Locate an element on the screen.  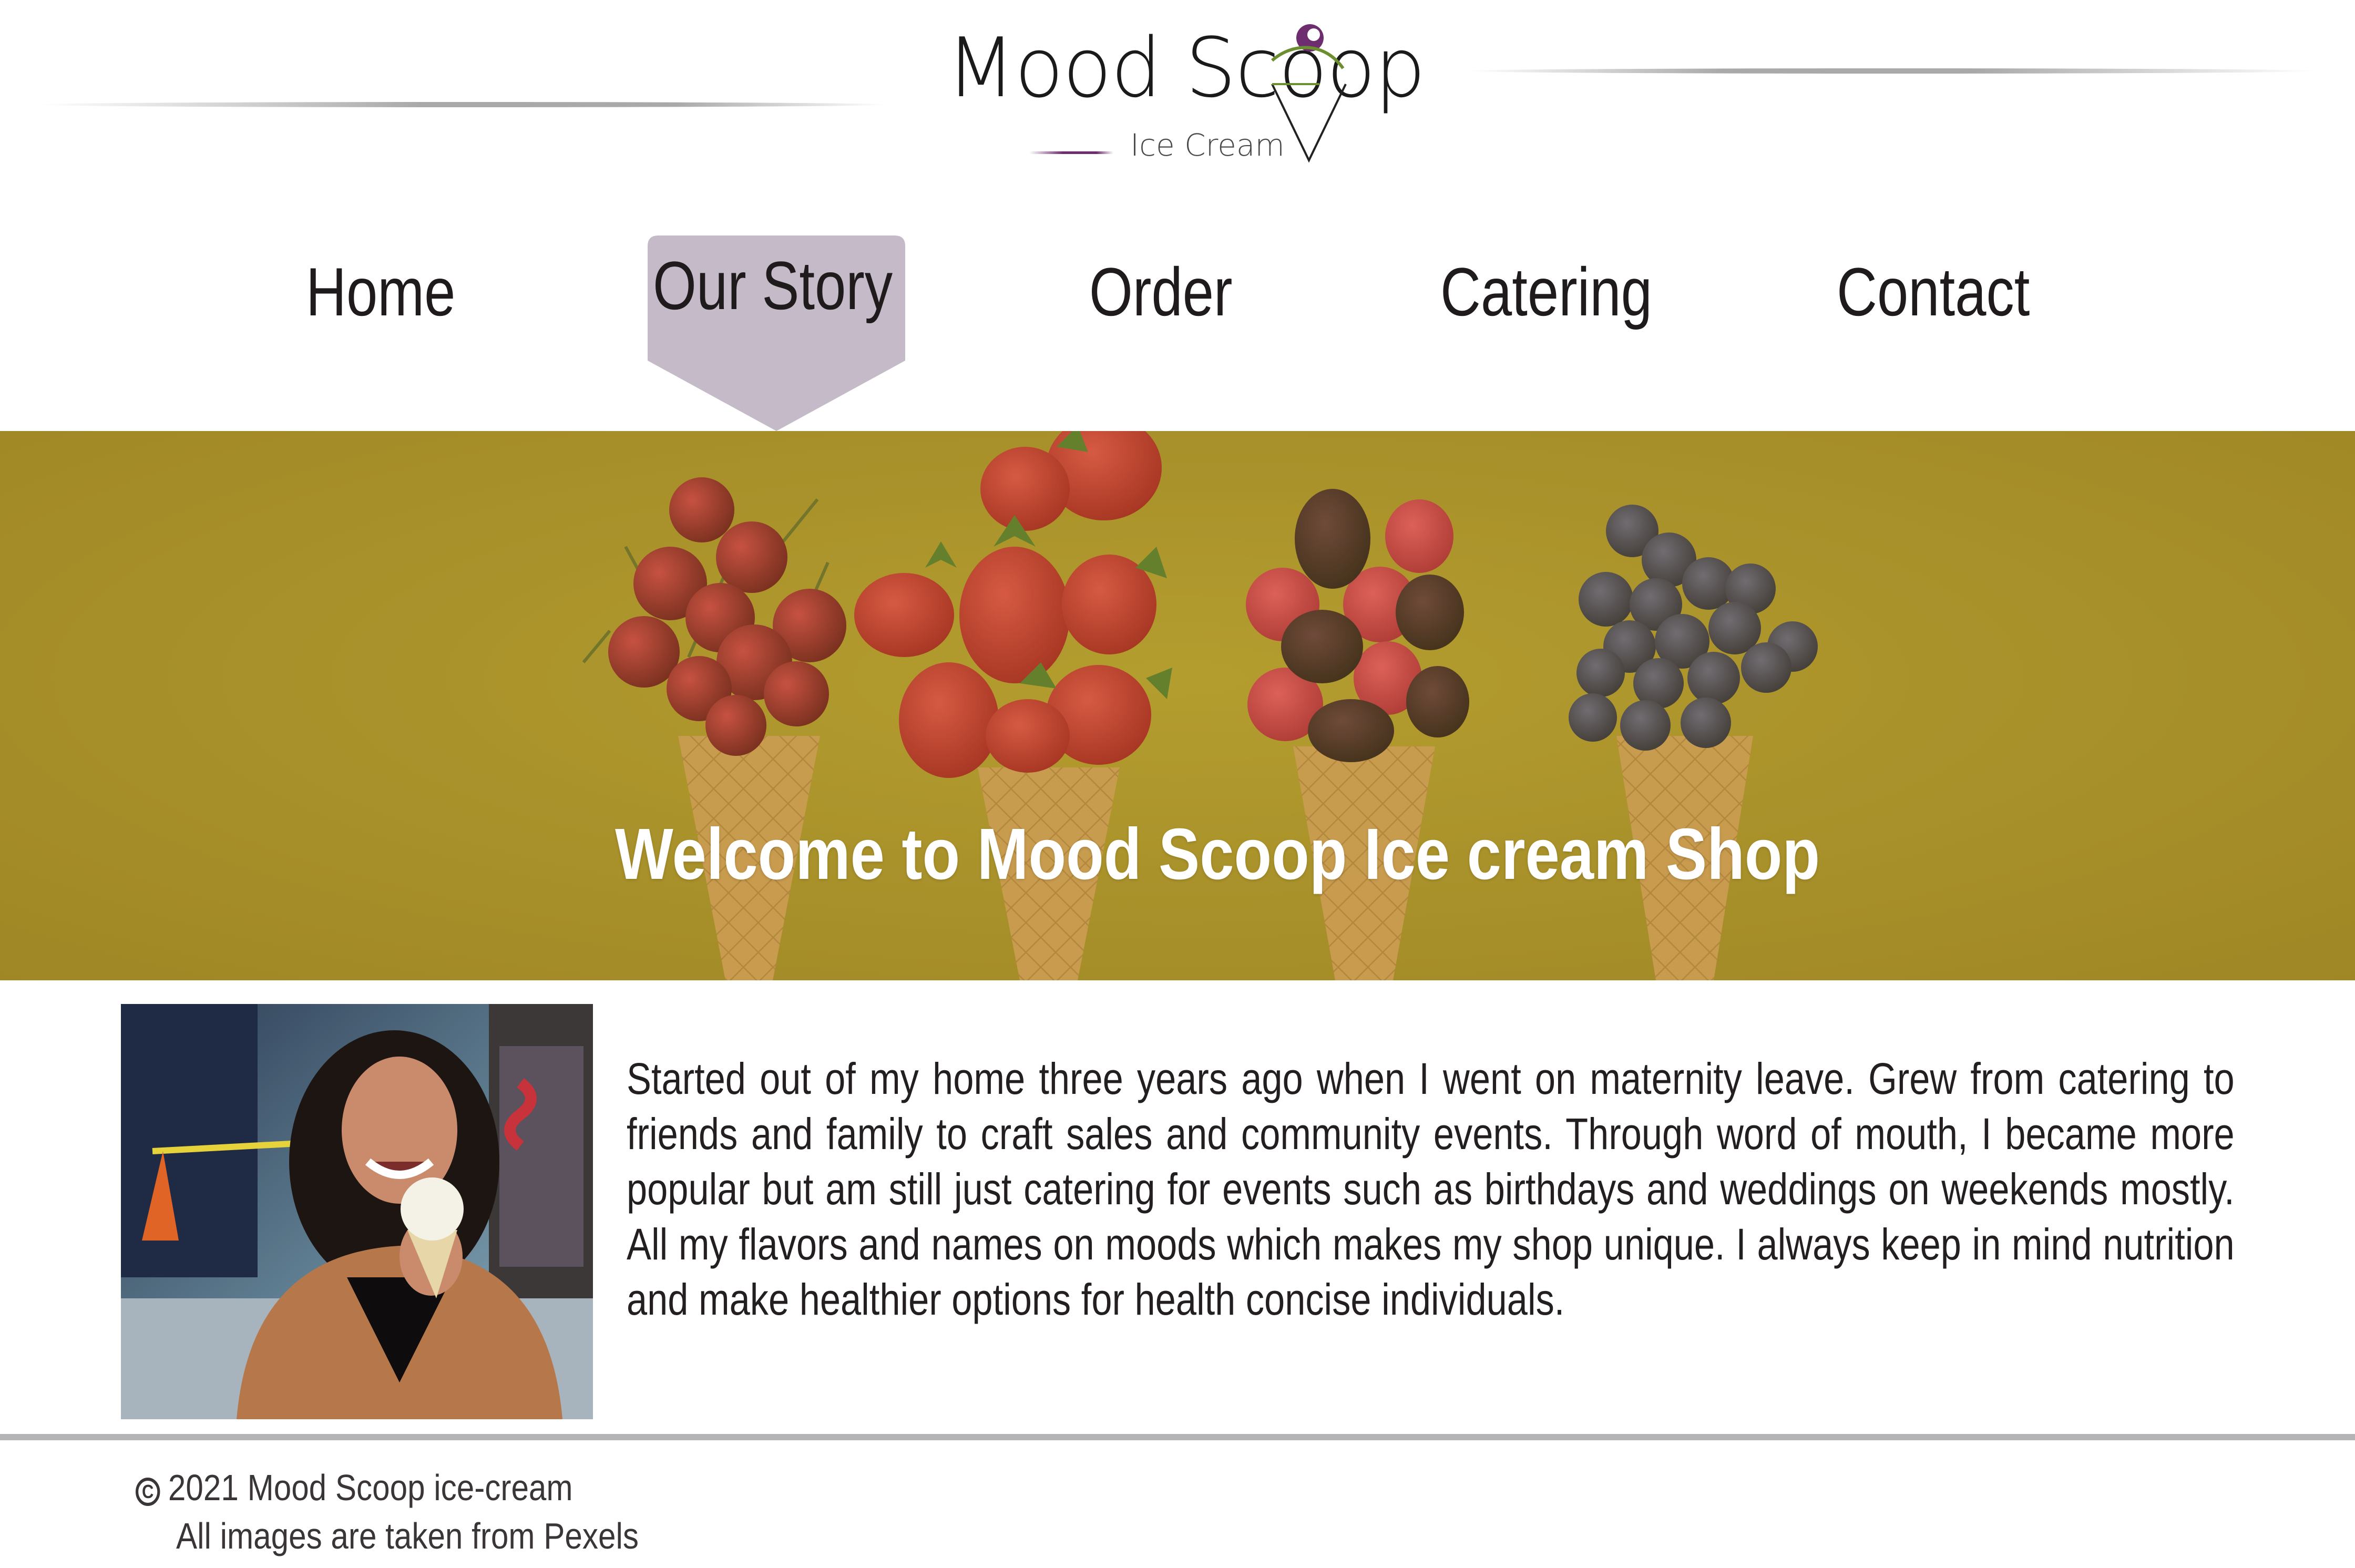
nav-contact: Contact is located at coordinates (1934, 304).